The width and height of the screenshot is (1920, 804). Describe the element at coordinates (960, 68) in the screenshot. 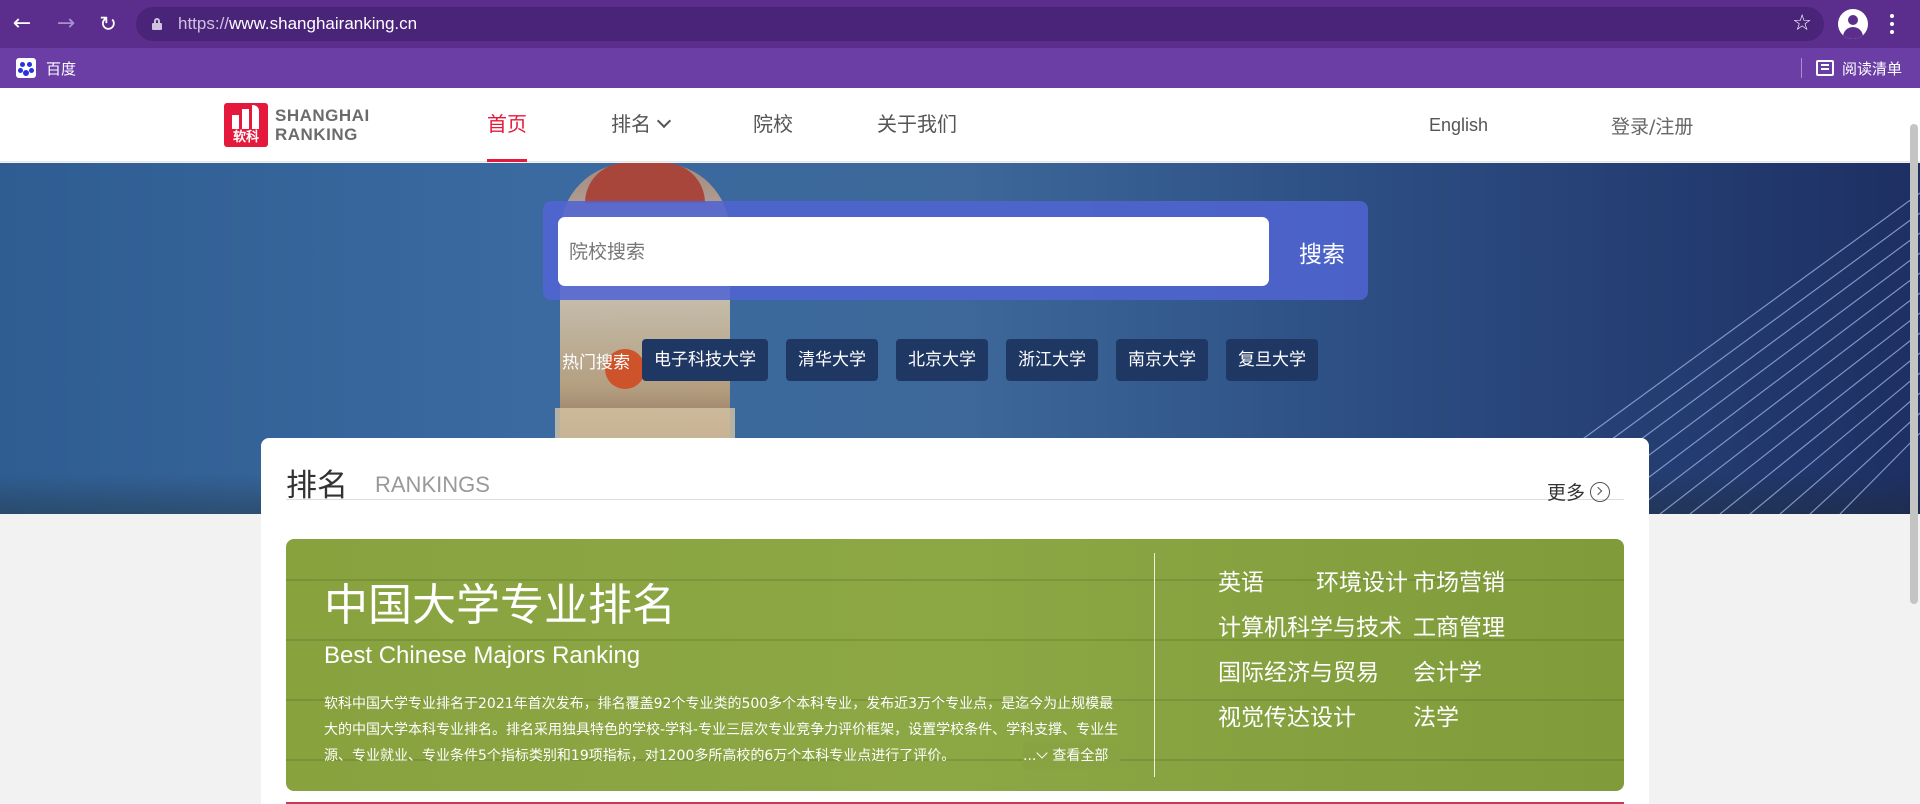

I see `bookmarks-bar: 百度 阅读清单` at that location.